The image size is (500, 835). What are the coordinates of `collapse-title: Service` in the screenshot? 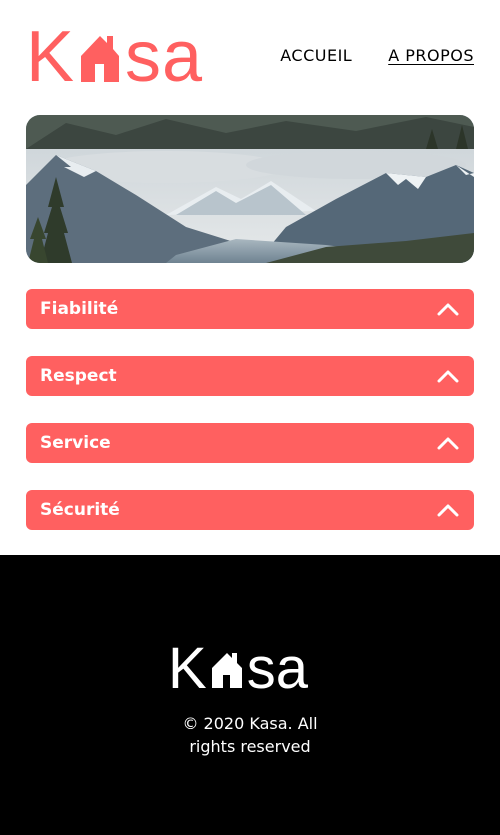 It's located at (75, 443).